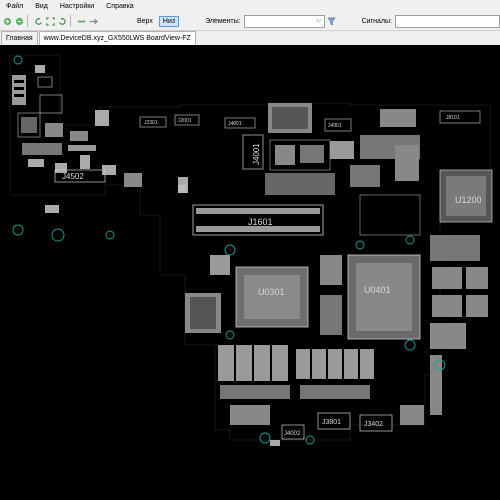  What do you see at coordinates (7, 21) in the screenshot?
I see `zoom-in-icon` at bounding box center [7, 21].